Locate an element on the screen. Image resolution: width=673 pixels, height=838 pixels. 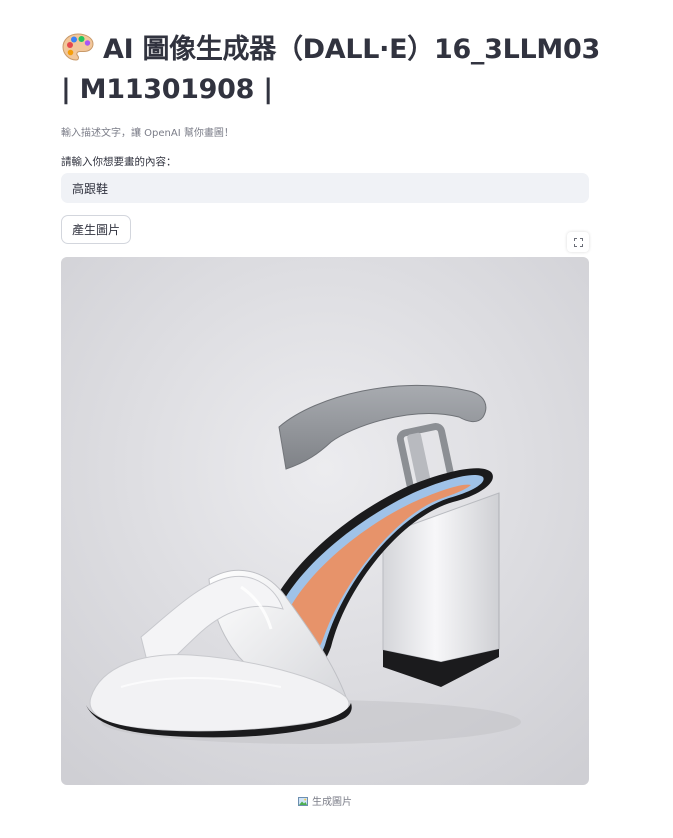
prompt-label: 請輸入你想要畫的內容： is located at coordinates (119, 162).